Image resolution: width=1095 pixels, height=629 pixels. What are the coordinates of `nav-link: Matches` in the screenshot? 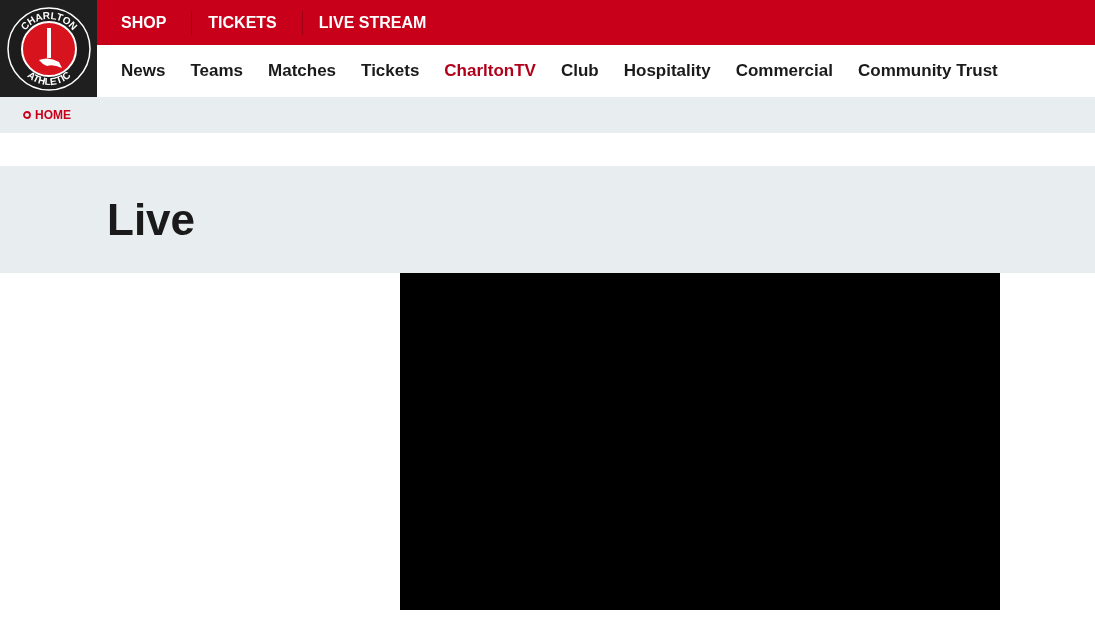 It's located at (302, 71).